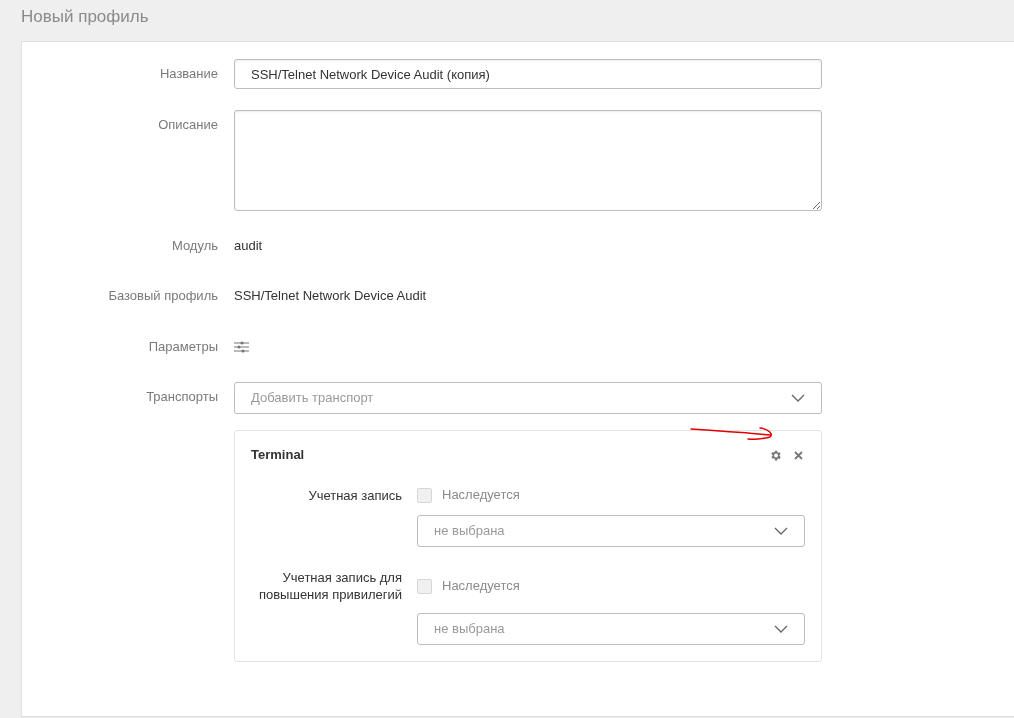 The width and height of the screenshot is (1014, 718). Describe the element at coordinates (248, 245) in the screenshot. I see `module-value: audit` at that location.